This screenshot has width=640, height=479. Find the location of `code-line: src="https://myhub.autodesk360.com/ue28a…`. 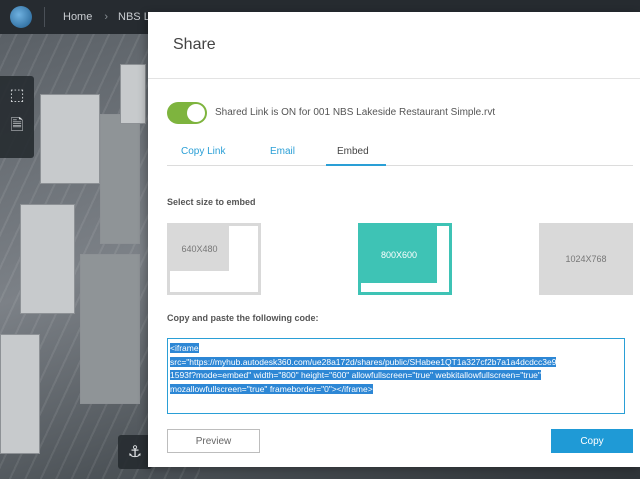

code-line: src="https://myhub.autodesk360.com/ue28a… is located at coordinates (363, 361).